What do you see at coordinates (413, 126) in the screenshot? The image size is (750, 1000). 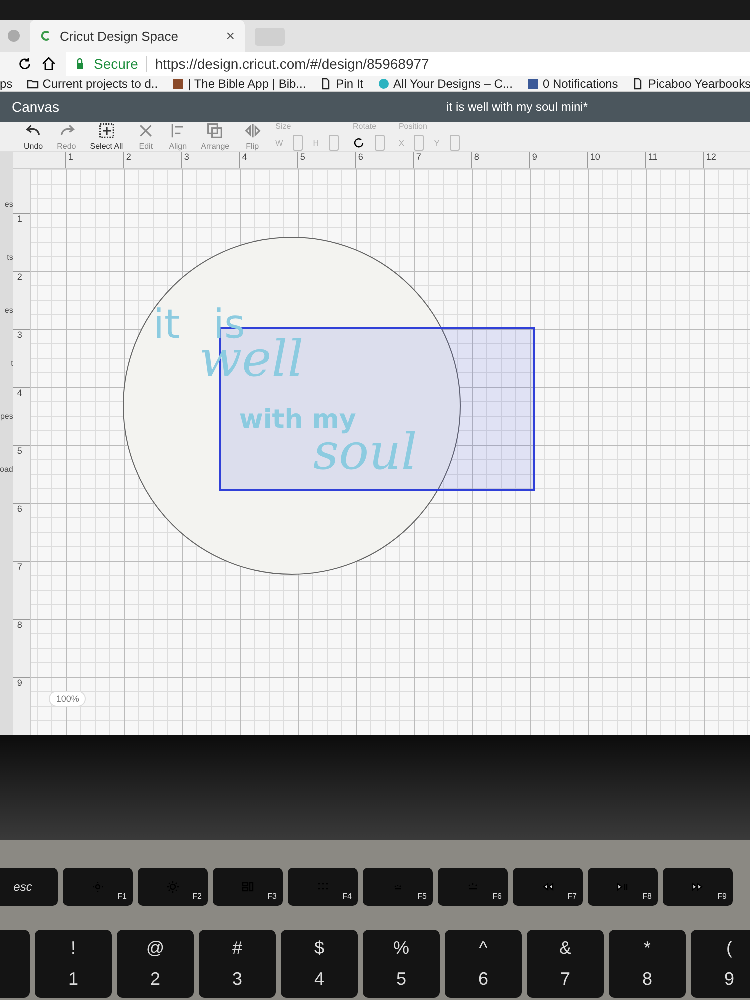 I see `position-label: Position` at bounding box center [413, 126].